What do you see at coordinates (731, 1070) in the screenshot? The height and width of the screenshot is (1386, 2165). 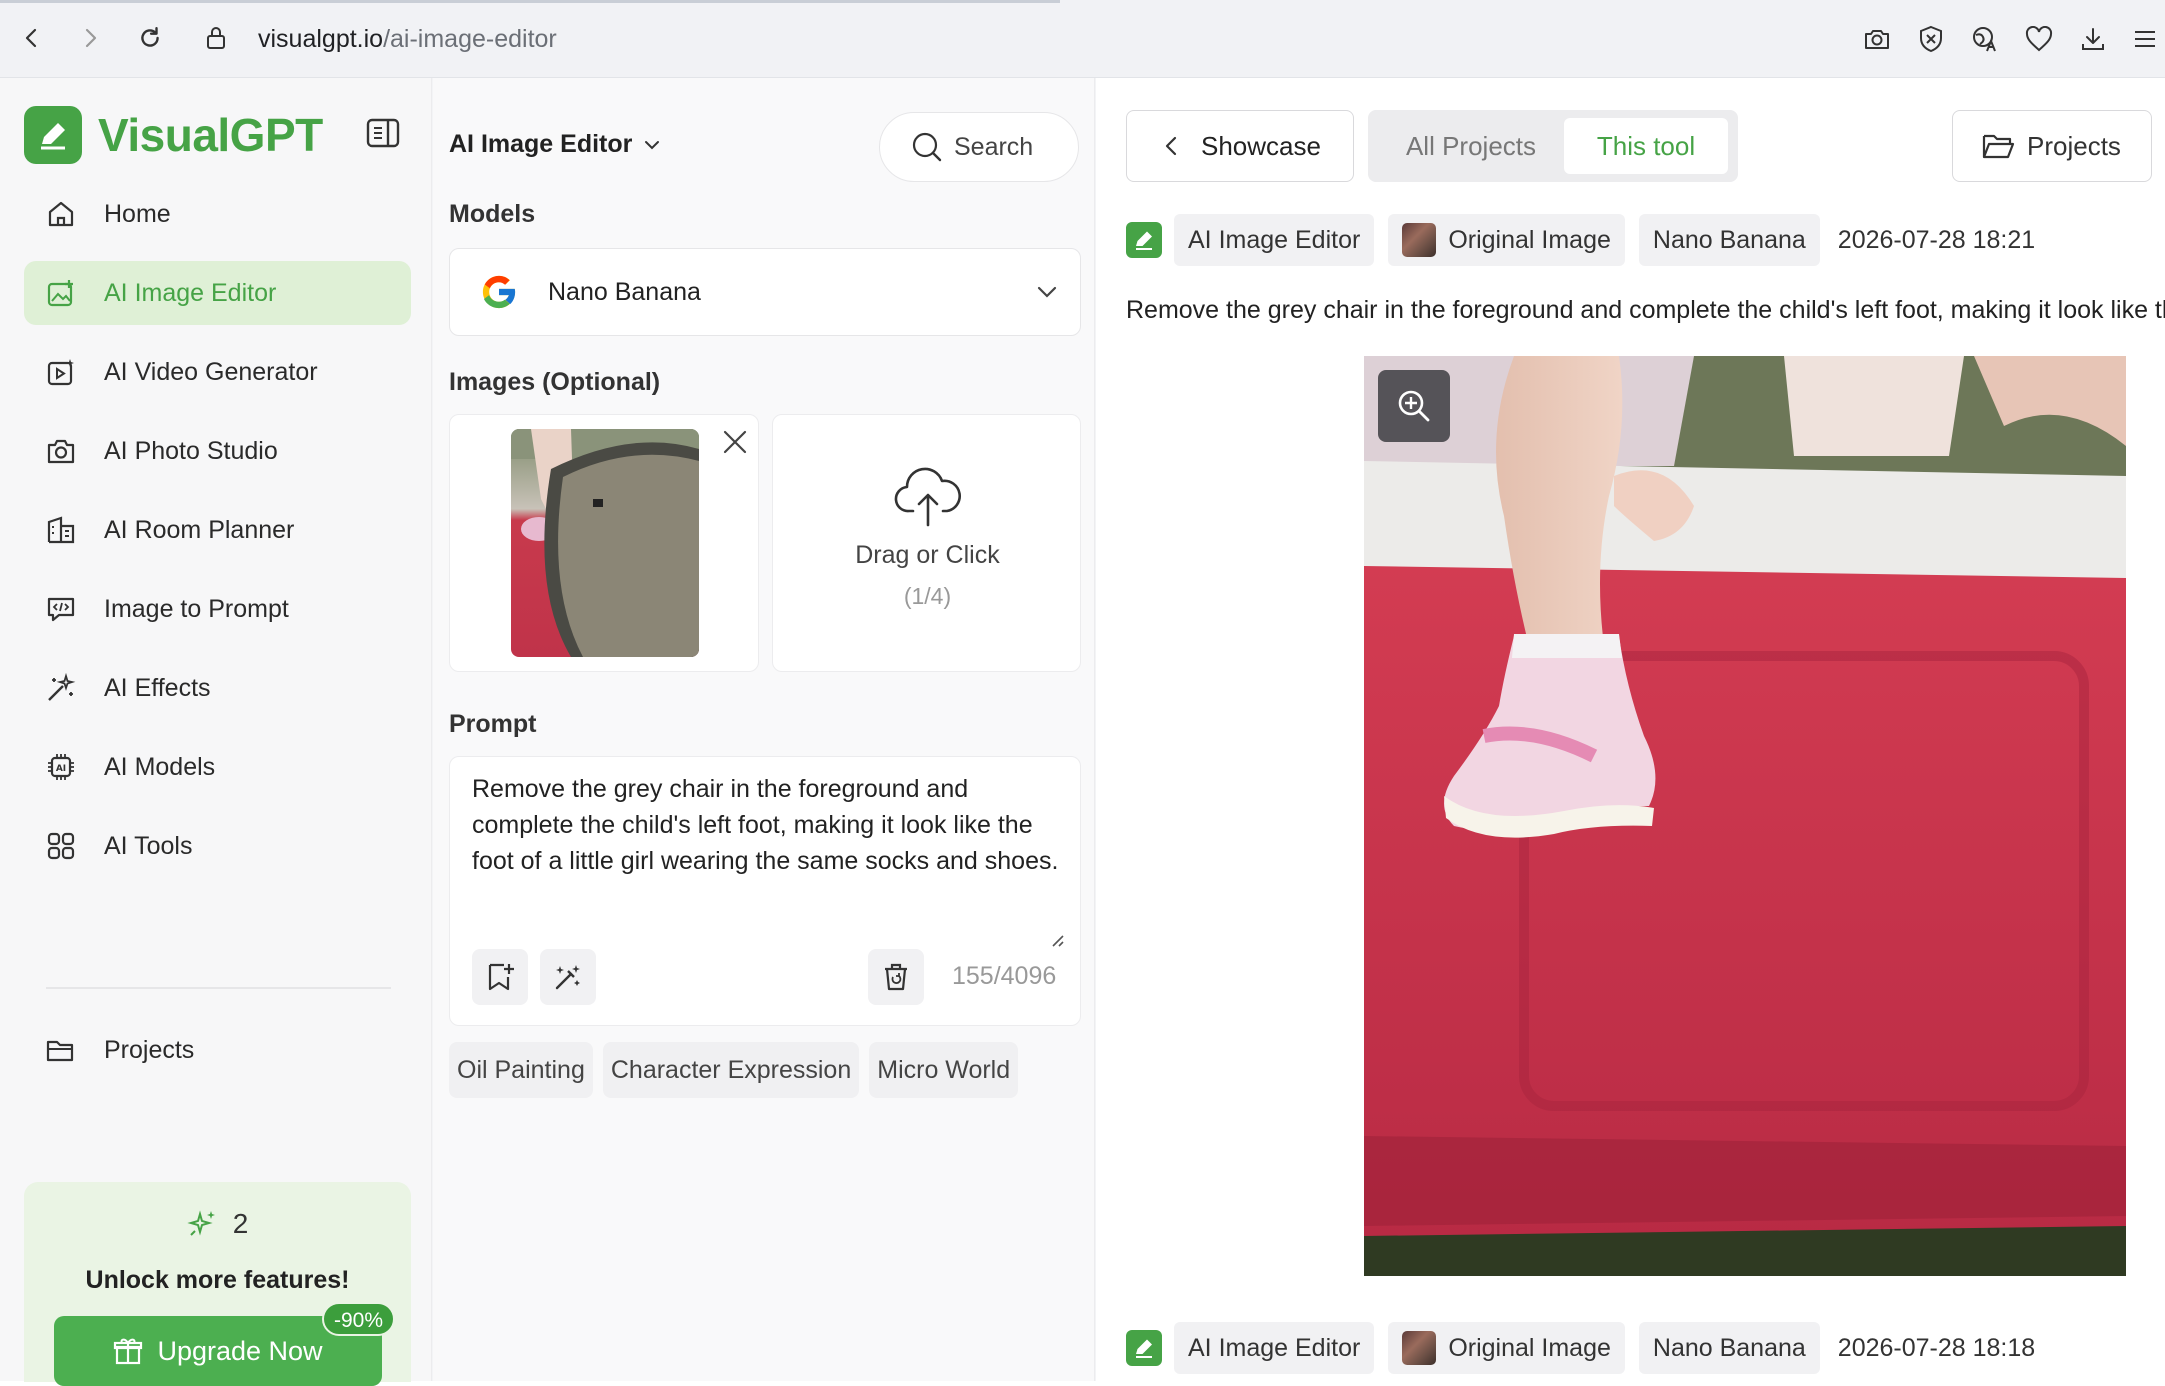 I see `preset-chip: Character Expression` at bounding box center [731, 1070].